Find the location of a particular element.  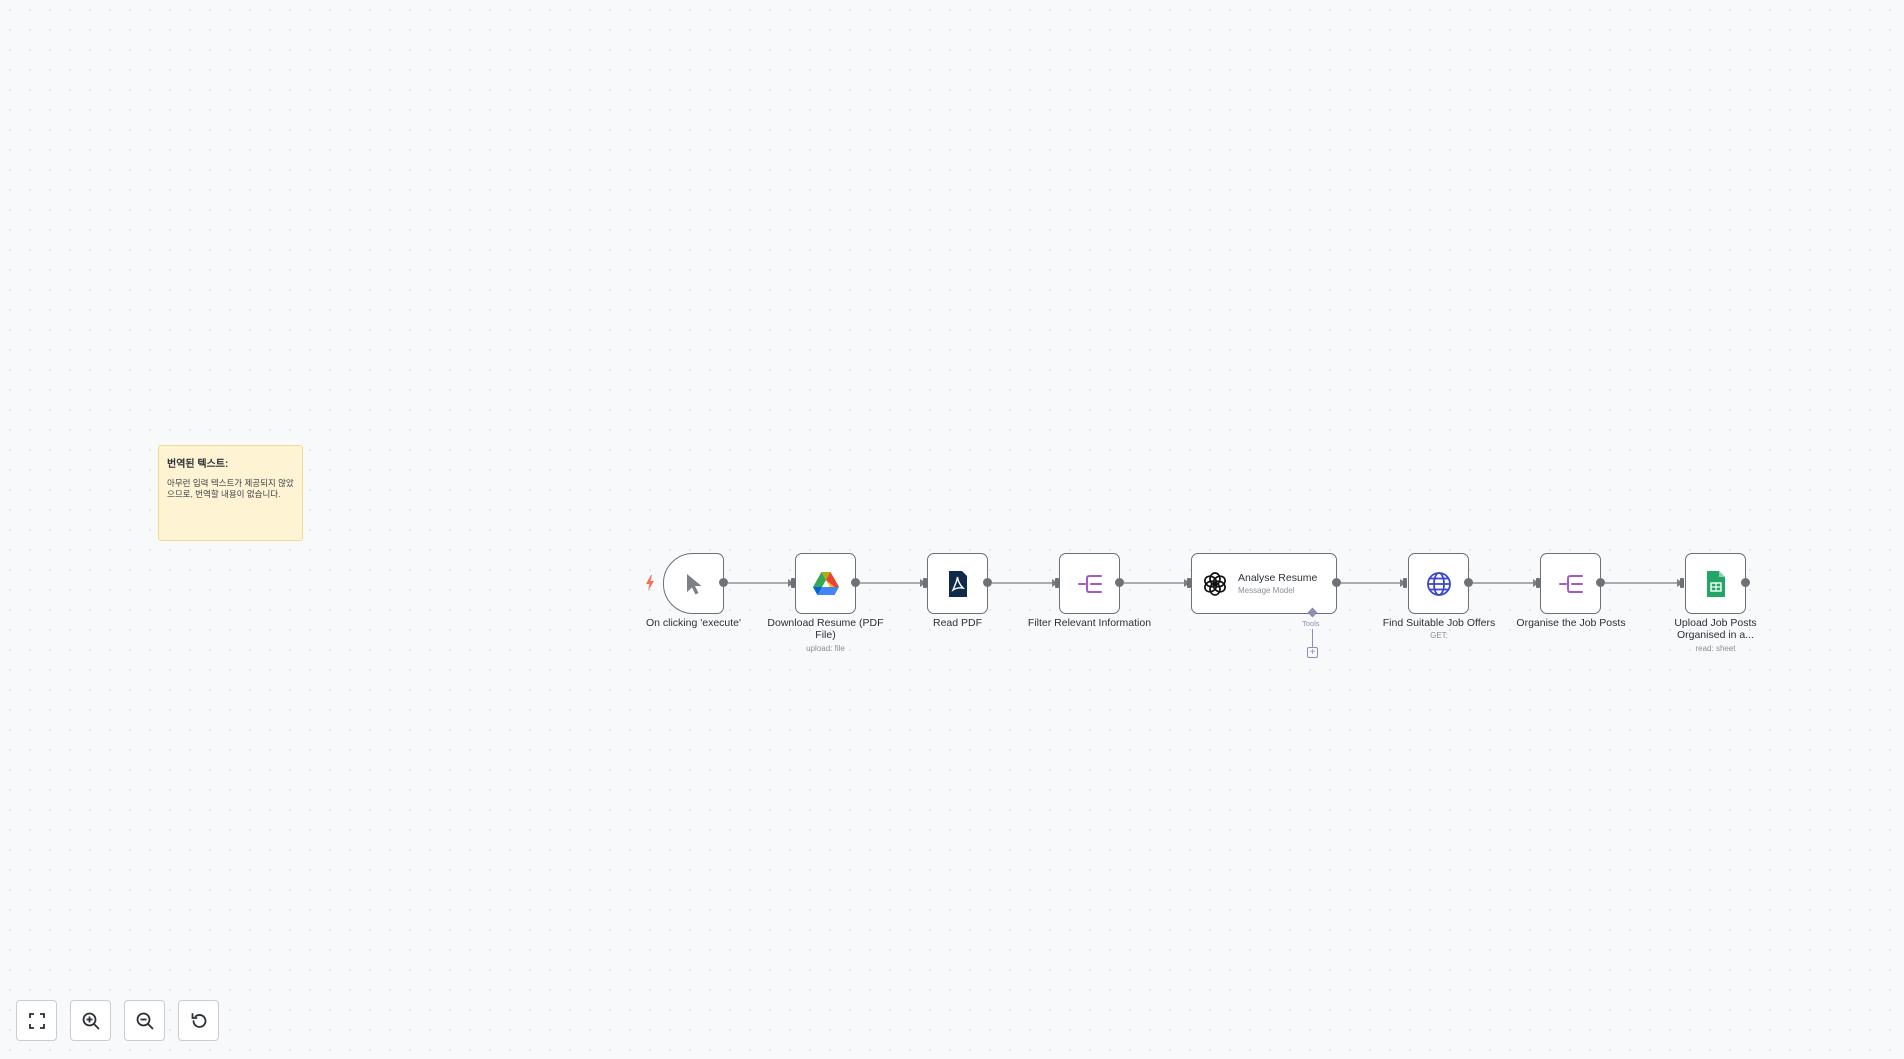

node-label: Analyse Resume is located at coordinates (1278, 578).